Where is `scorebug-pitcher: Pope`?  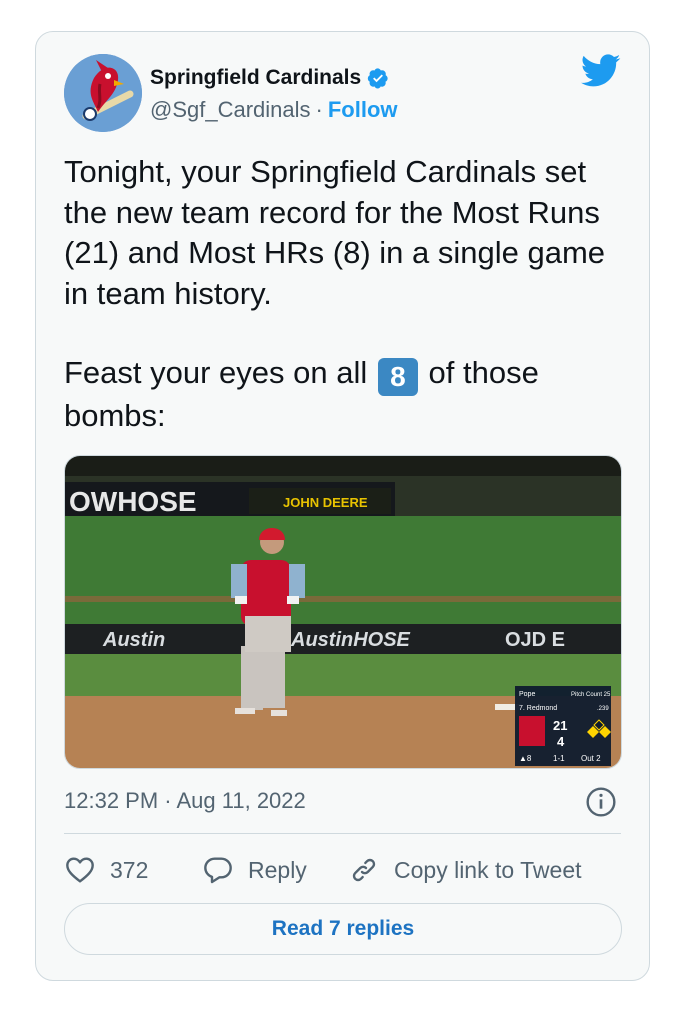
scorebug-pitcher: Pope is located at coordinates (527, 694).